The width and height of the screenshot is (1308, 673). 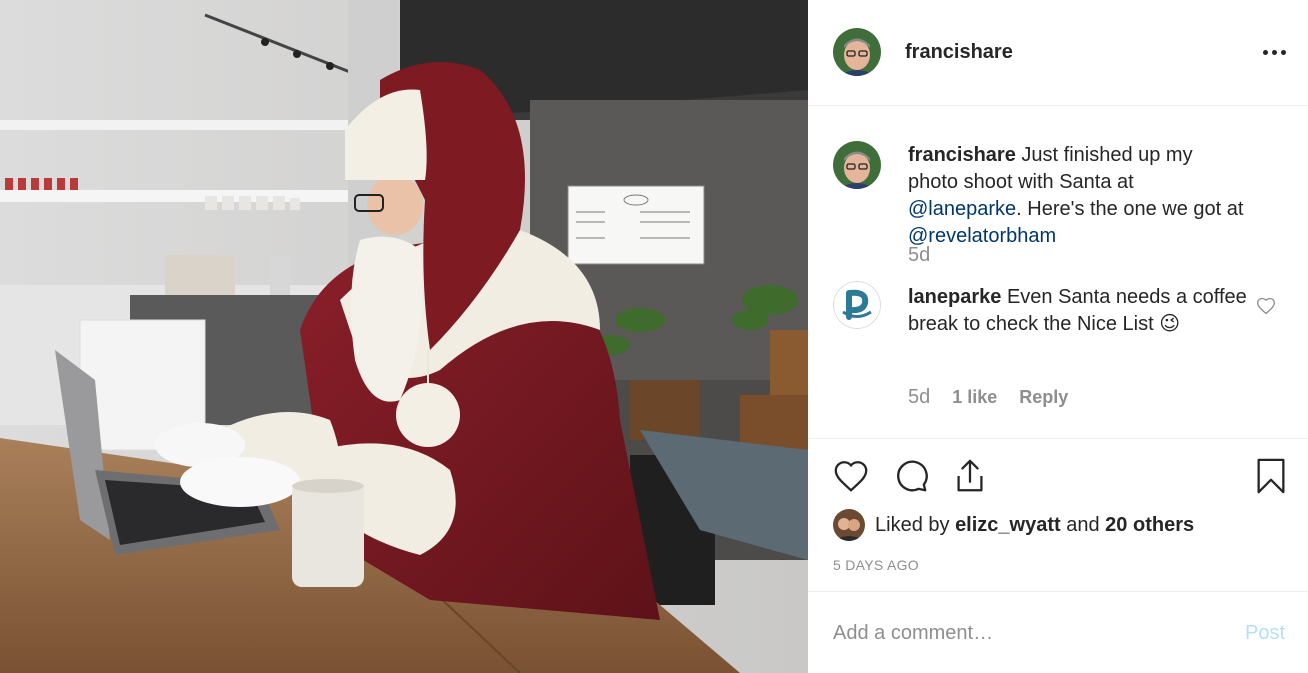 I want to click on post-timestamp: 5 DAYS AGO, so click(x=876, y=565).